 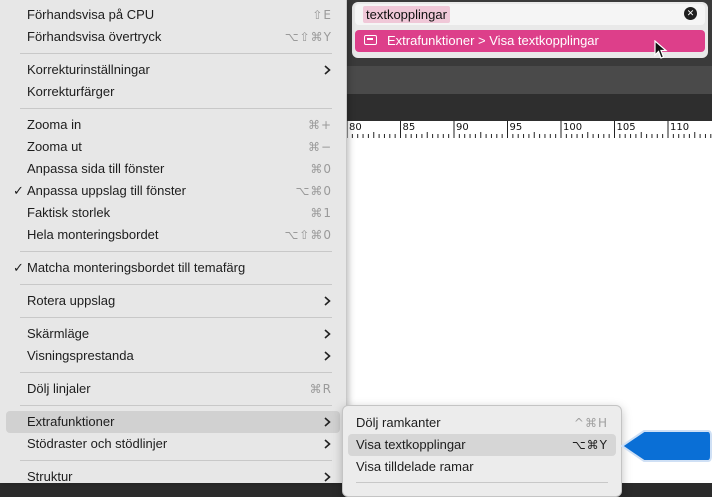 What do you see at coordinates (411, 444) in the screenshot?
I see `submenu-item-label: Visa textkopplingar` at bounding box center [411, 444].